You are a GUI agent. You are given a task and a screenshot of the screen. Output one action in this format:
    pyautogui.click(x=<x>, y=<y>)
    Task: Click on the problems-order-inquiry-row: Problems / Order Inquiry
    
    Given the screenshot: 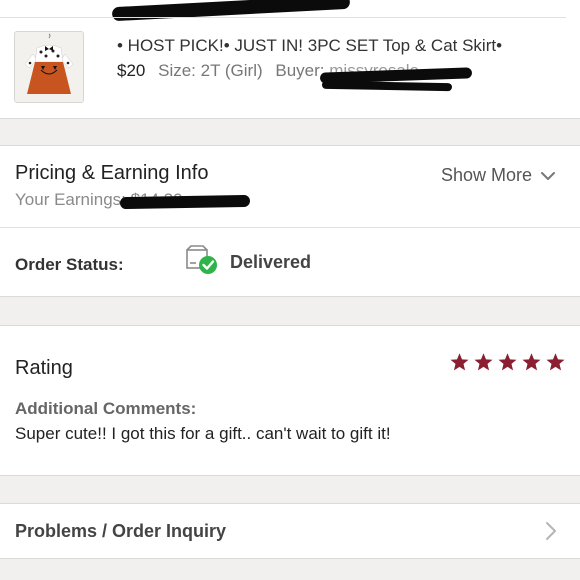 What is the action you would take?
    pyautogui.click(x=290, y=531)
    